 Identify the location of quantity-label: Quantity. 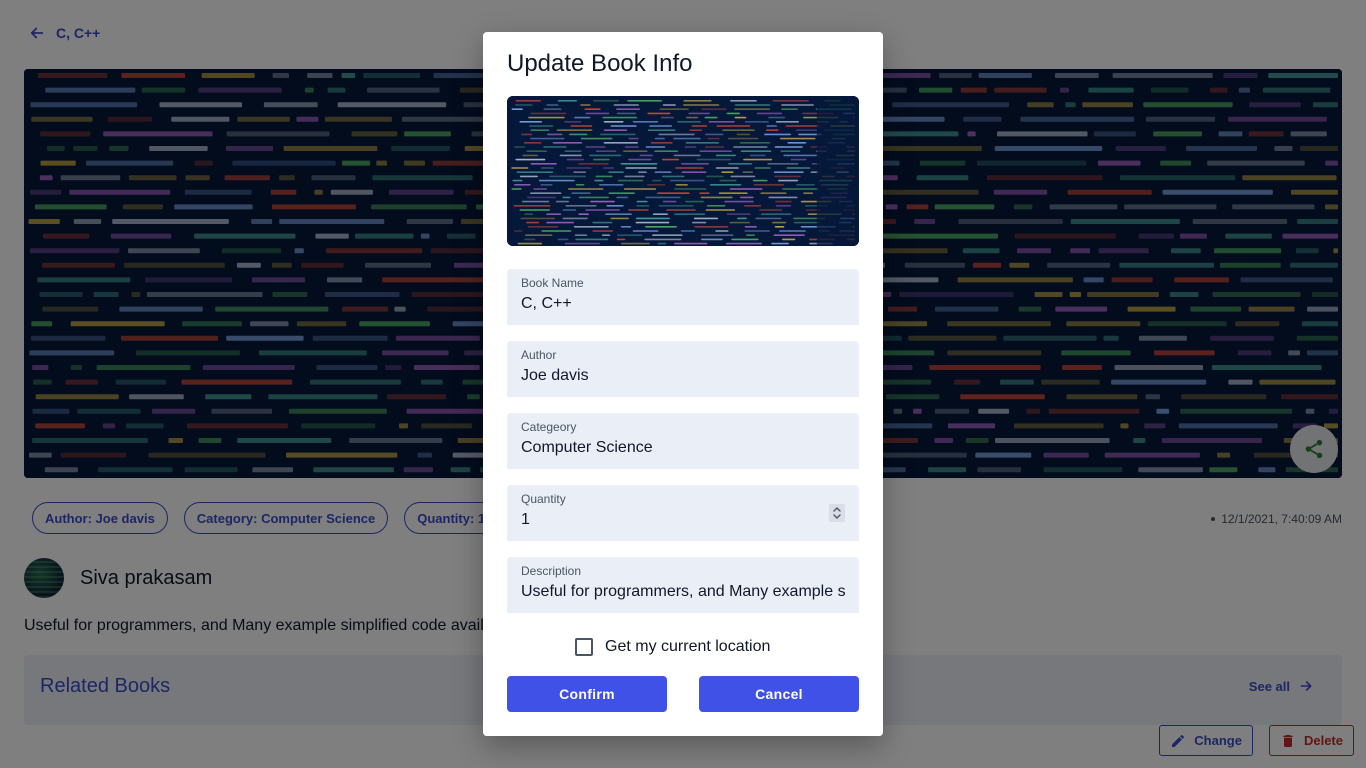
(543, 499).